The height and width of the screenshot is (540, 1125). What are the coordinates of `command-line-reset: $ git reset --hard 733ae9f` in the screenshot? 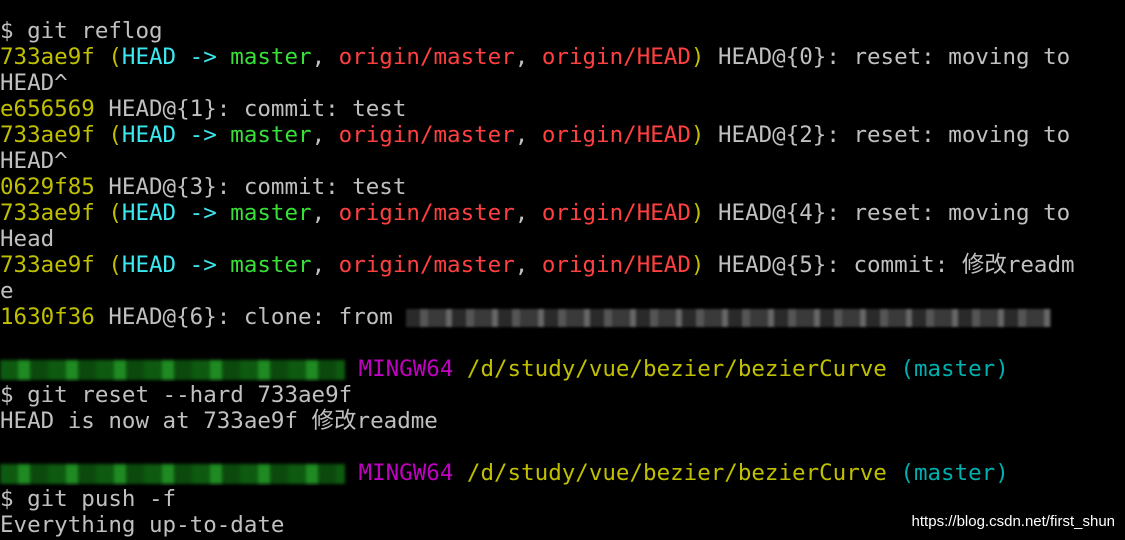 It's located at (176, 395).